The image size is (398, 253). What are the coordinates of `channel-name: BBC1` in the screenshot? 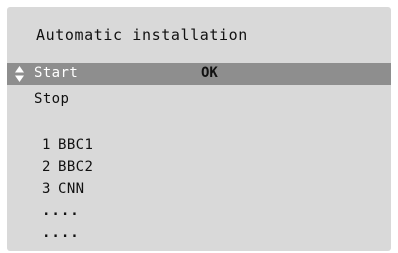 It's located at (76, 145).